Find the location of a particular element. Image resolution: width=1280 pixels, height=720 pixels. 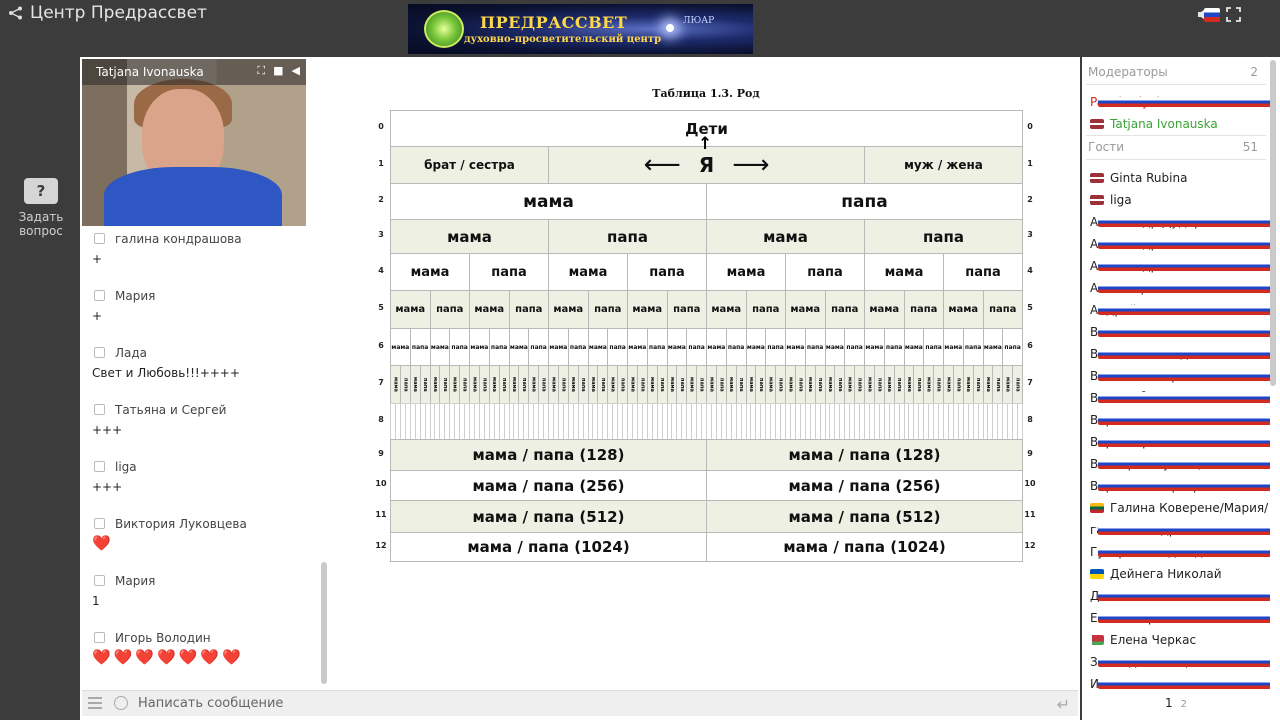

language-flag-icon is located at coordinates (1212, 14).